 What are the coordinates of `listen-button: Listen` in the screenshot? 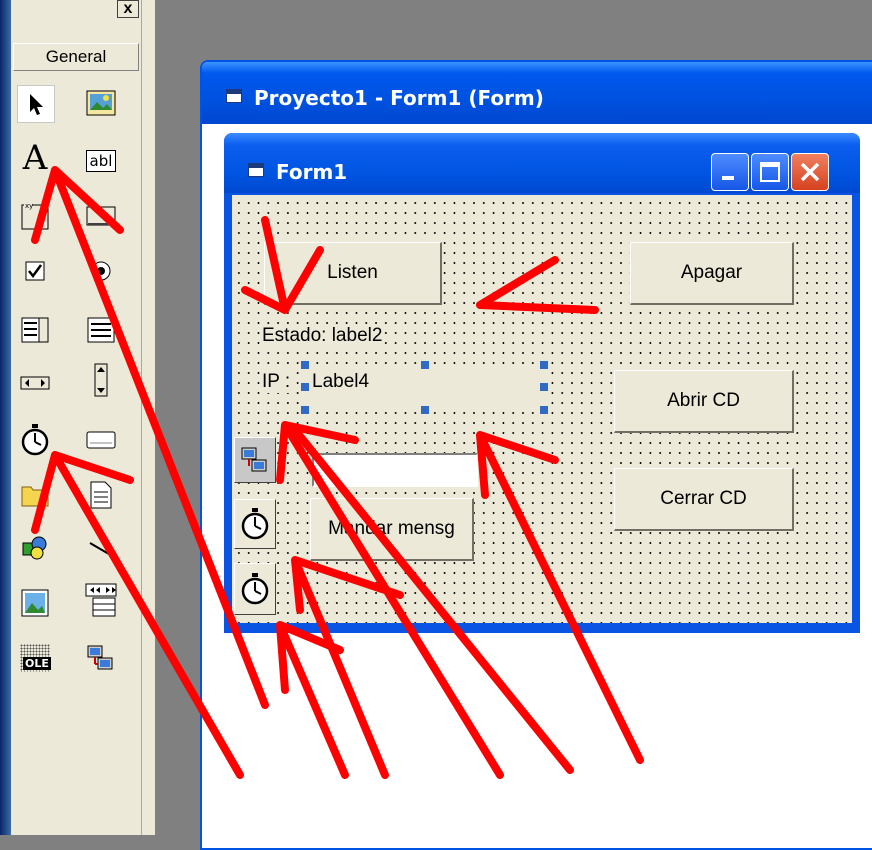 It's located at (353, 273).